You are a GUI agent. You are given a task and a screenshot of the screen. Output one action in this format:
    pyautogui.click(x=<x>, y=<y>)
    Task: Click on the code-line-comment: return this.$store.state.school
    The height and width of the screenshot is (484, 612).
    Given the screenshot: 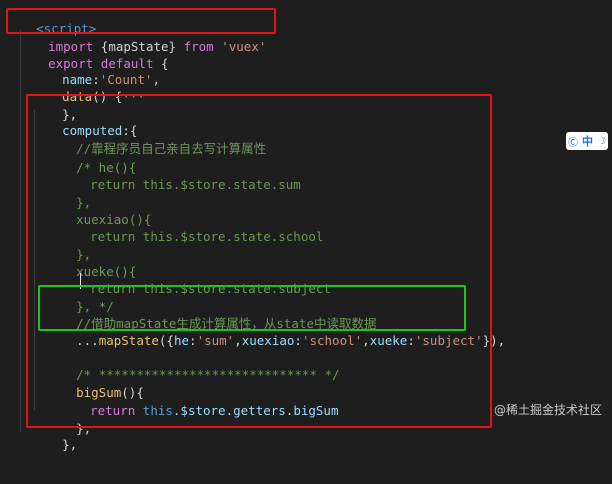 What is the action you would take?
    pyautogui.click(x=207, y=236)
    